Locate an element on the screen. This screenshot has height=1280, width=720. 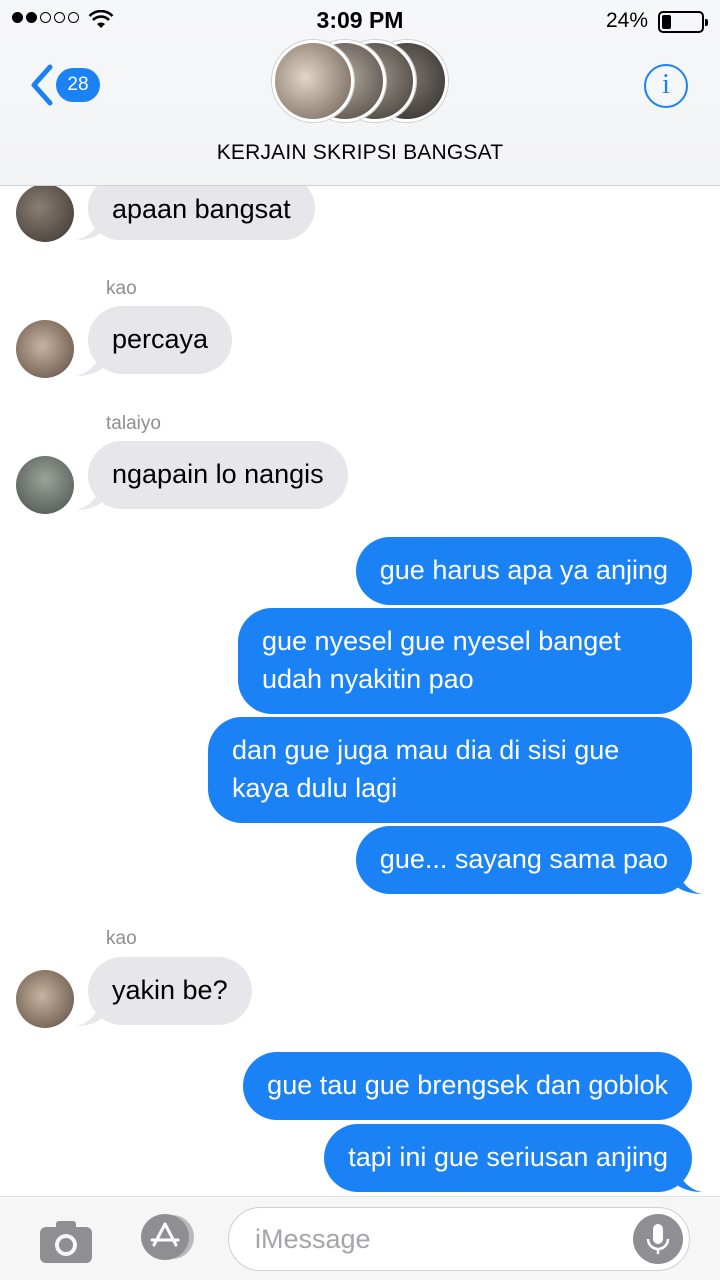
message-text: tapi ini gue seriusan anjing is located at coordinates (508, 1157).